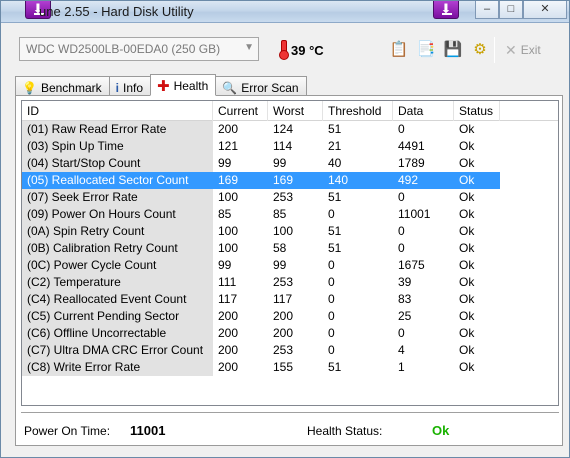 The image size is (570, 458). I want to click on table-row: (03) Spin Up Time 121 114 21 4491 Ok, so click(290, 146).